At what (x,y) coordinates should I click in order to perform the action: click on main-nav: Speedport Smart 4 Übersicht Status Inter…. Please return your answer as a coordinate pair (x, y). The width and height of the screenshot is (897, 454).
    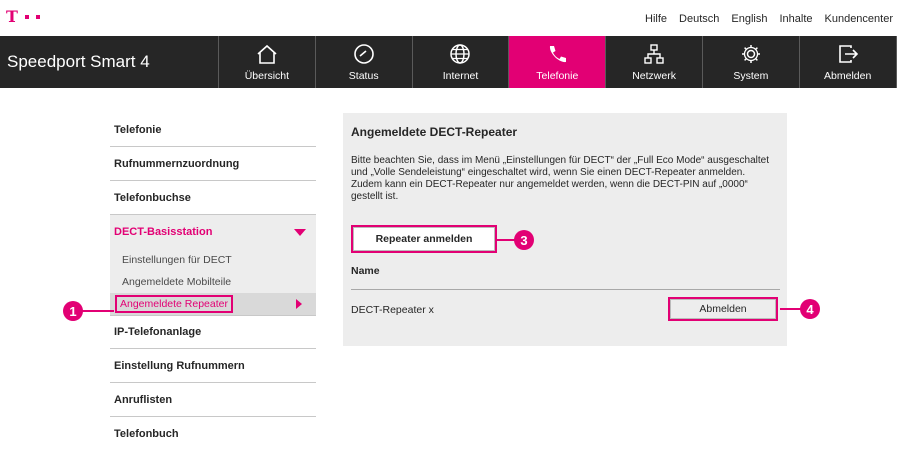
    Looking at the image, I should click on (448, 62).